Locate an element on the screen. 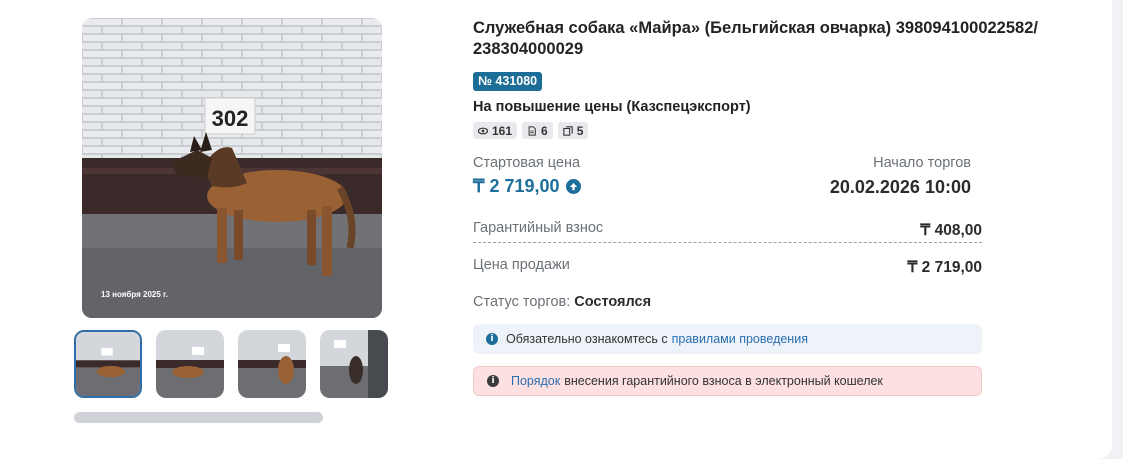  lot-stats: 161 6 5 is located at coordinates (531, 130).